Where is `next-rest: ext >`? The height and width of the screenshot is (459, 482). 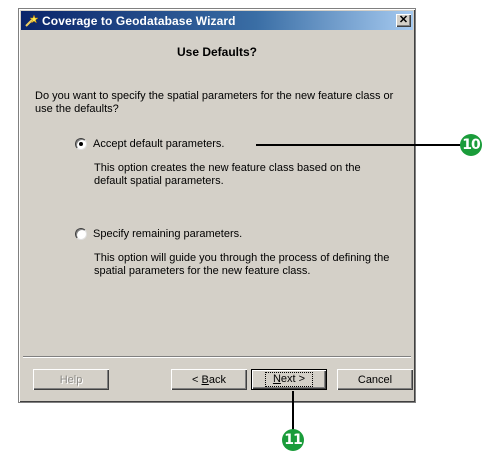 next-rest: ext > is located at coordinates (293, 379).